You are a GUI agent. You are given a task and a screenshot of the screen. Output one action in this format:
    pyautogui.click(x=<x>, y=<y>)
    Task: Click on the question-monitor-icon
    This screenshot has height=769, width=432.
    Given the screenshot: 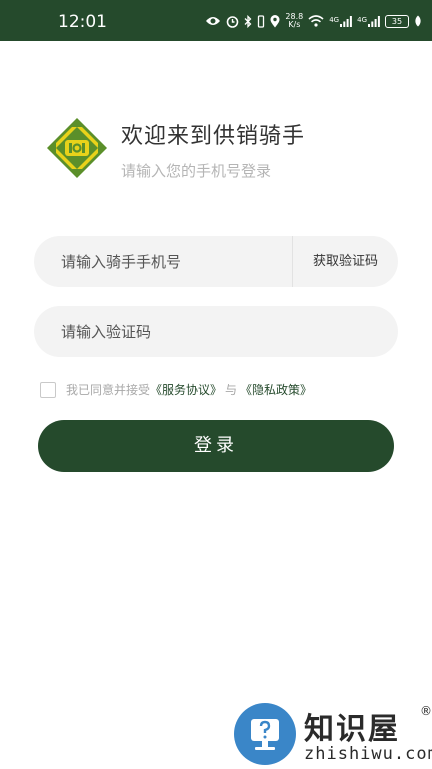 What is the action you would take?
    pyautogui.click(x=265, y=734)
    